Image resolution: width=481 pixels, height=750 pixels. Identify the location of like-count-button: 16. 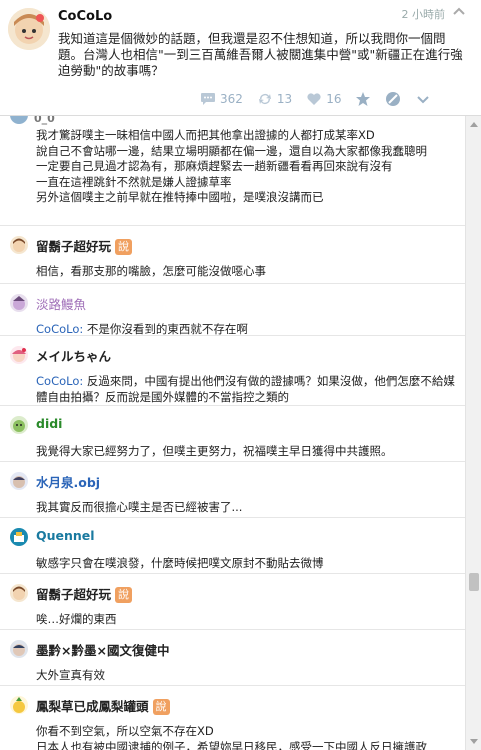
(323, 99).